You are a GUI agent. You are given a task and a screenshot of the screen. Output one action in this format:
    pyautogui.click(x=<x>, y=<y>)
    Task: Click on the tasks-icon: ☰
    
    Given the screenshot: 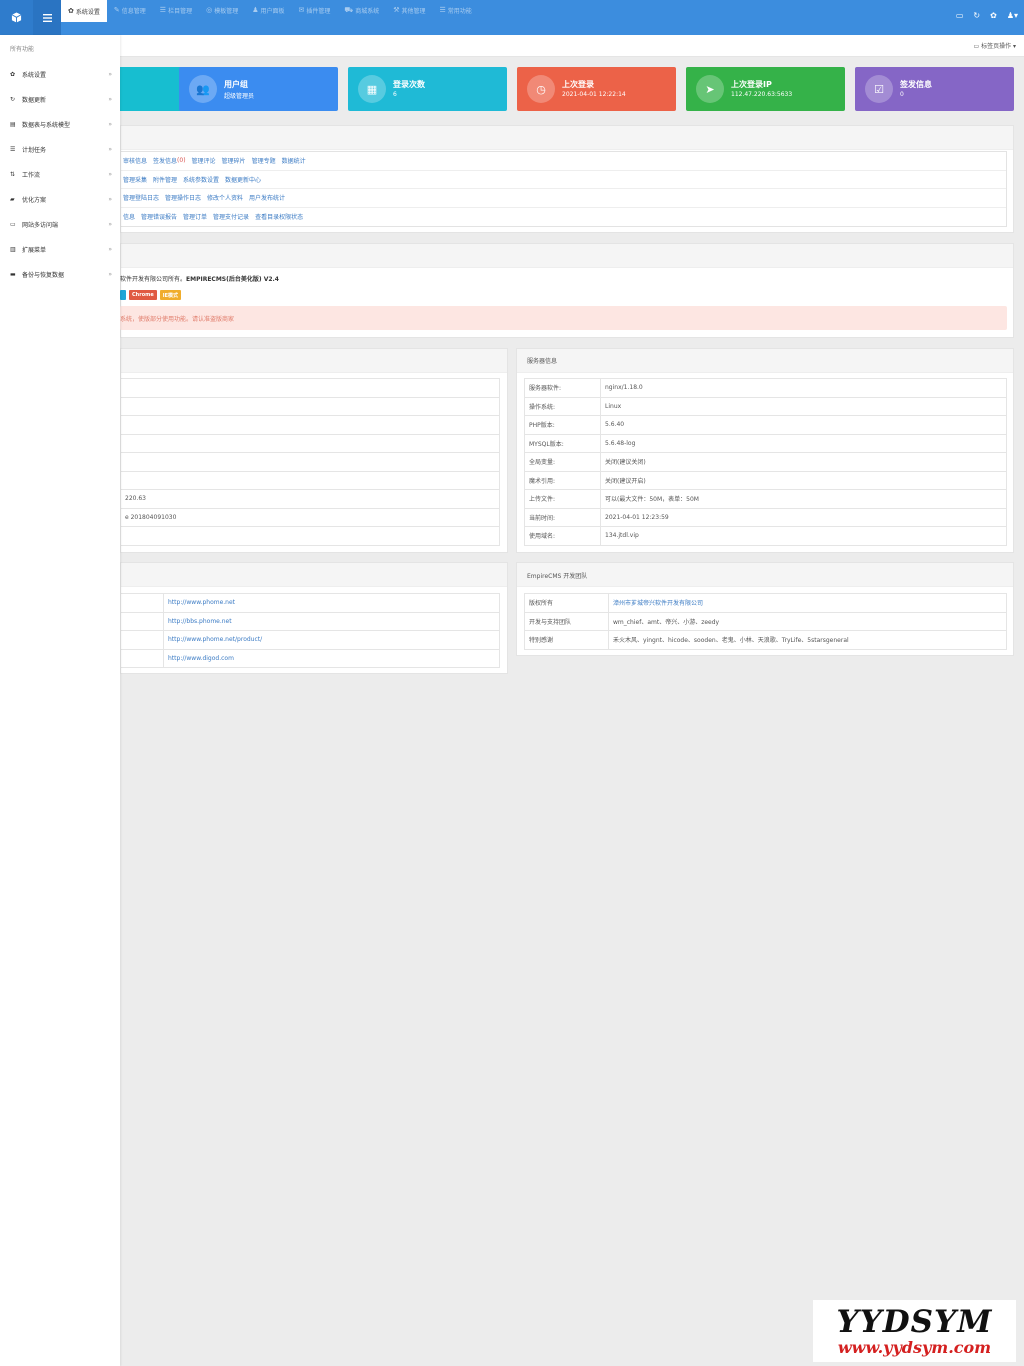 What is the action you would take?
    pyautogui.click(x=13, y=149)
    